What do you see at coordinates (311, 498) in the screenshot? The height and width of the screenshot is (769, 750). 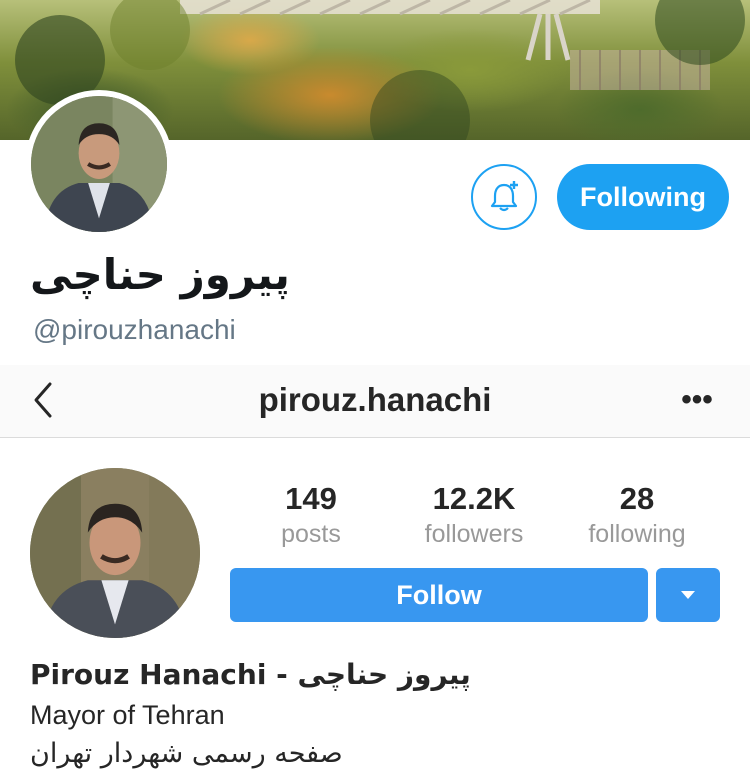 I see `stat-posts-count: 149` at bounding box center [311, 498].